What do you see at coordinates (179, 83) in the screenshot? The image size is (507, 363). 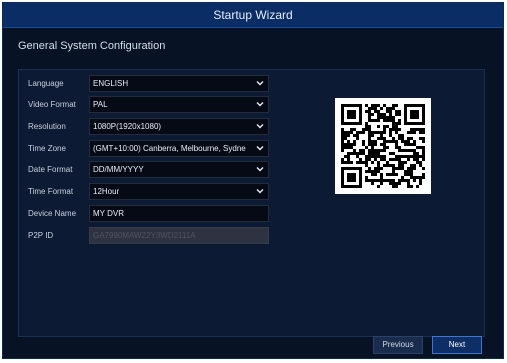 I see `language-select: ENGLISH` at bounding box center [179, 83].